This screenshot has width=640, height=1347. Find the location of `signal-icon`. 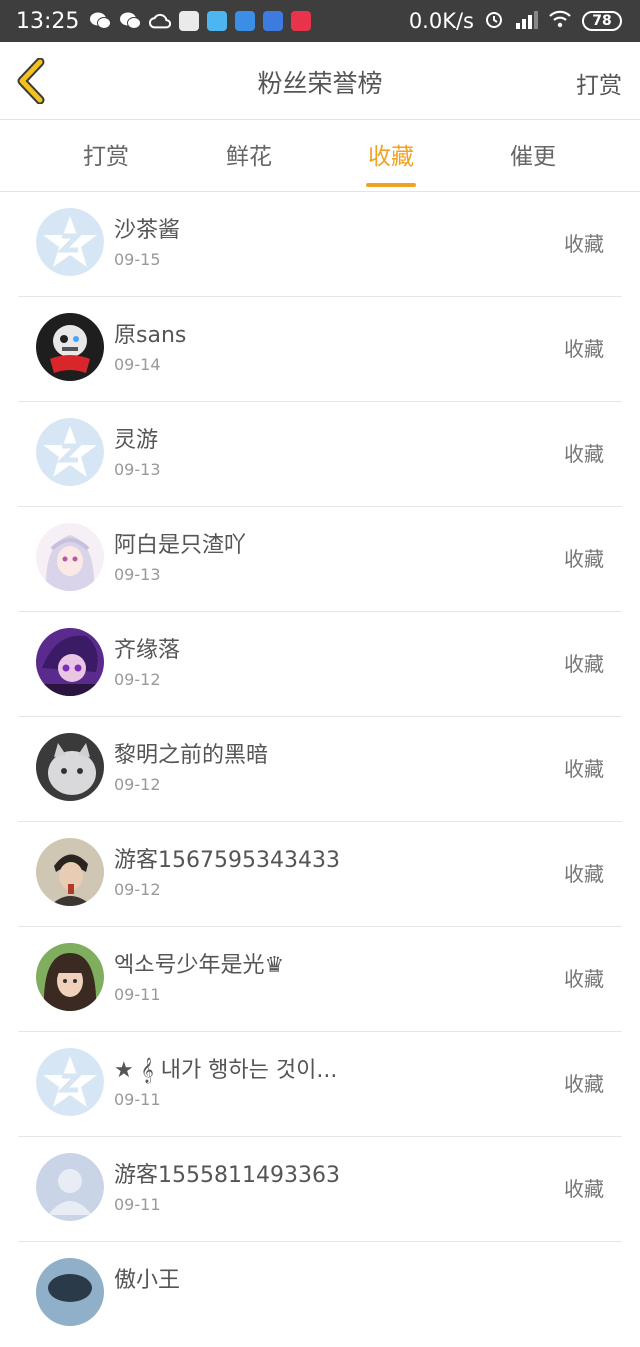

signal-icon is located at coordinates (526, 21).